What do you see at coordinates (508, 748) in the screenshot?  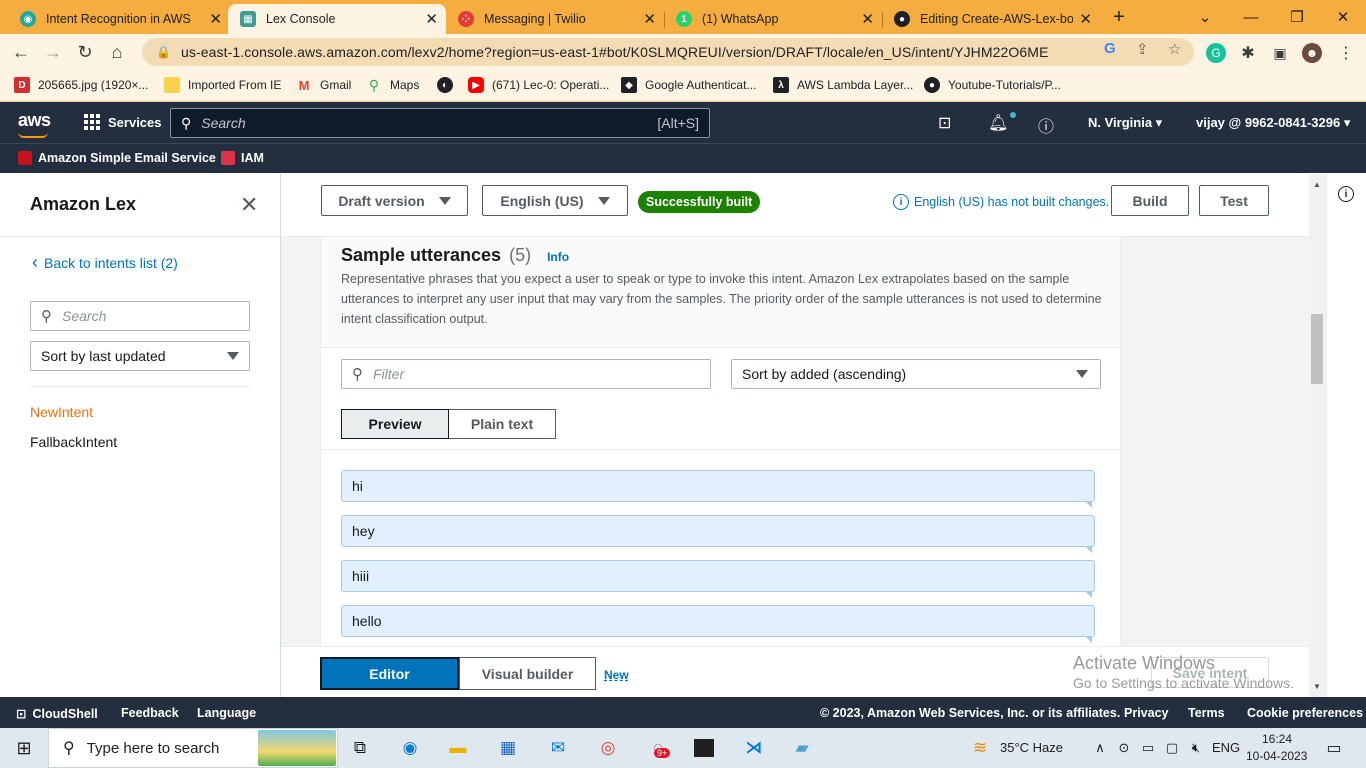 I see `microsoft-store-icon: ▦` at bounding box center [508, 748].